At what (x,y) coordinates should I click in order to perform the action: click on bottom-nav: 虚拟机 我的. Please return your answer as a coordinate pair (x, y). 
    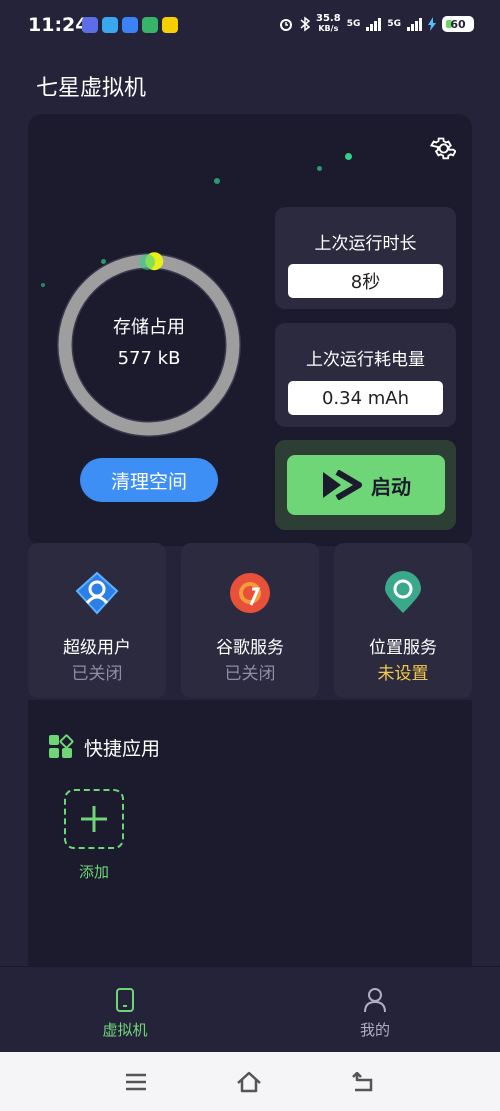
    Looking at the image, I should click on (250, 1009).